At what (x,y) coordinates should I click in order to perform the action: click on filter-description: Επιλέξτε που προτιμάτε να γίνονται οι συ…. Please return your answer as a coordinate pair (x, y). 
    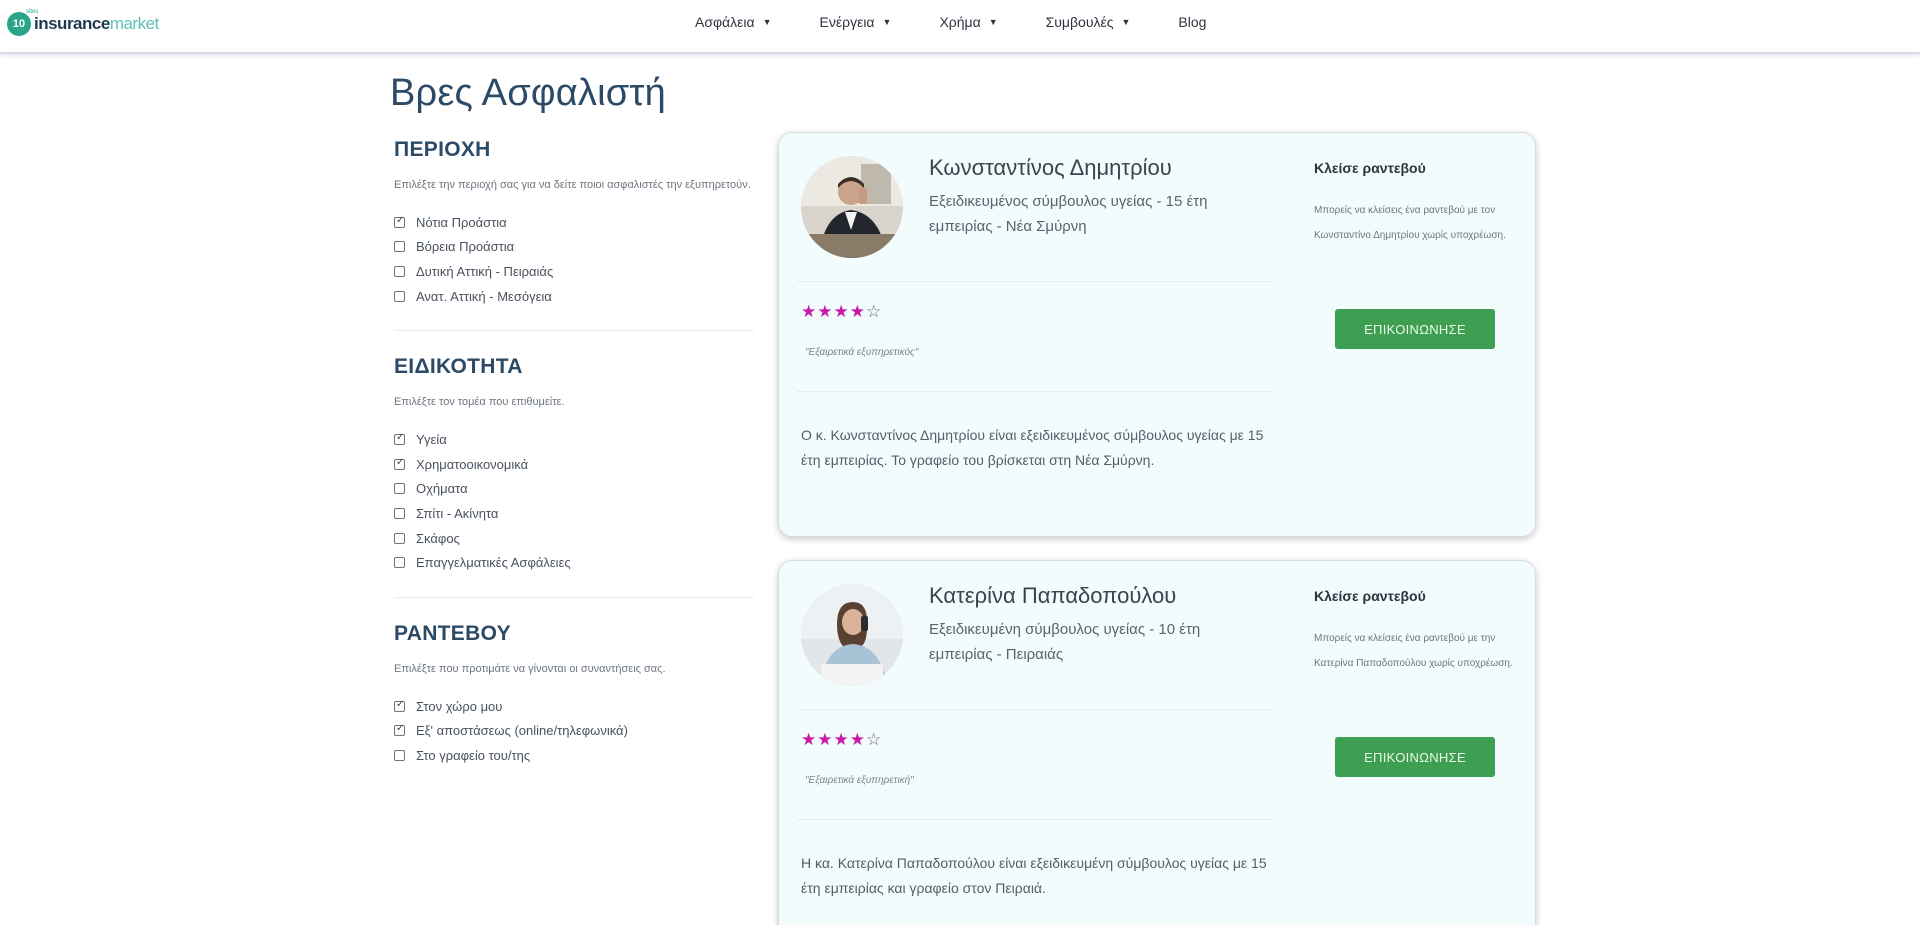
    Looking at the image, I should click on (530, 668).